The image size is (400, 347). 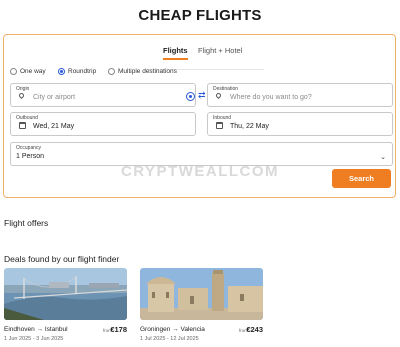 I want to click on deal-route: Eindhoven → Istanbul, so click(x=36, y=329).